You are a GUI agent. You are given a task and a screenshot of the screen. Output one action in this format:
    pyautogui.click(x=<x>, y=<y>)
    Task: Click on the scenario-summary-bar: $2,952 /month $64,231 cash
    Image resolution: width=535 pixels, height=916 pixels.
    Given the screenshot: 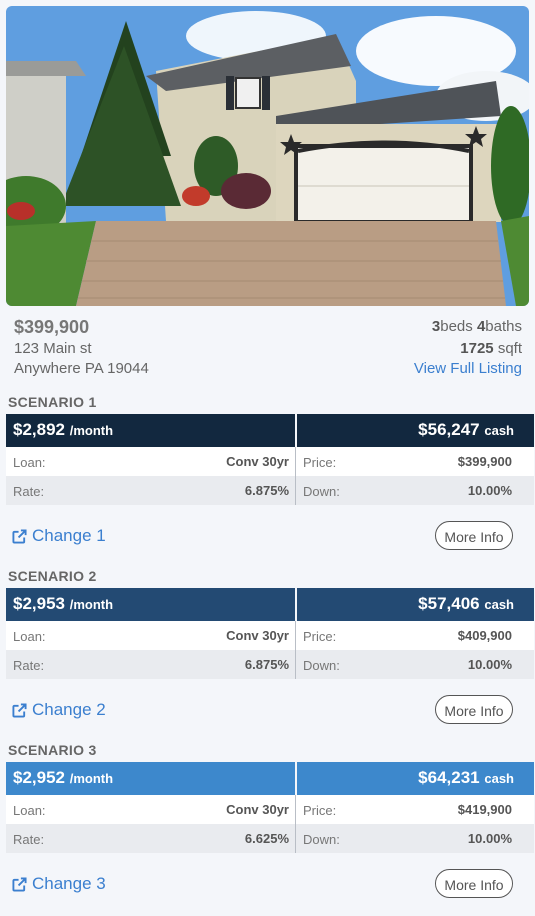 What is the action you would take?
    pyautogui.click(x=270, y=778)
    